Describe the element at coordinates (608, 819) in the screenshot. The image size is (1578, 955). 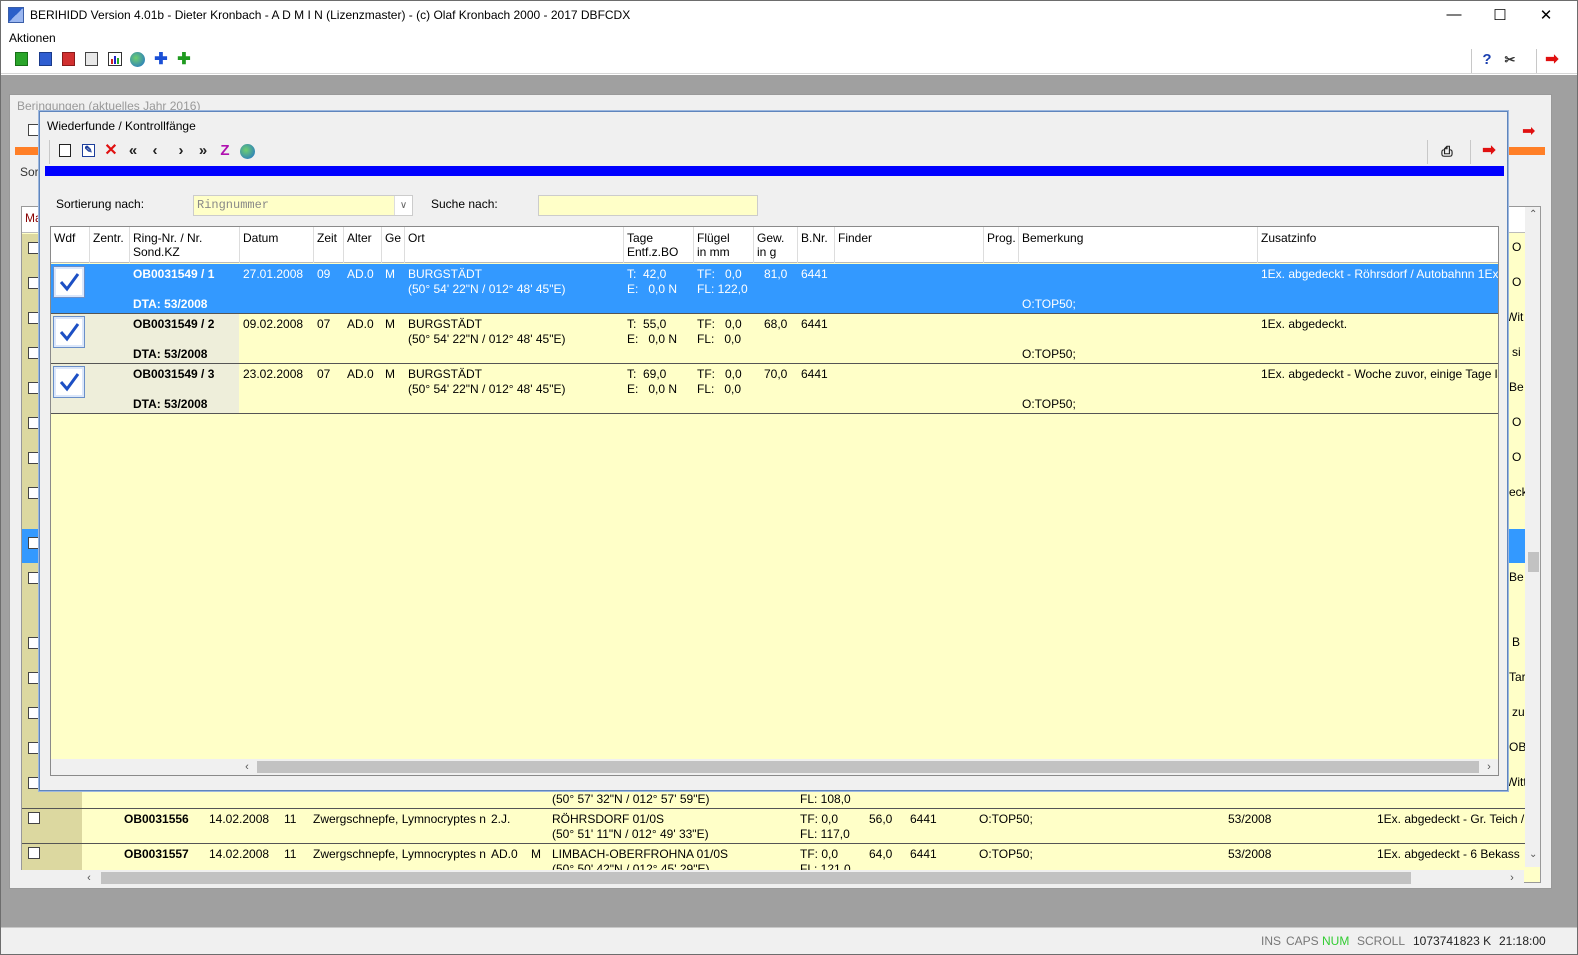
I see `bg-ort: RÖHRSDORF 01/0S` at that location.